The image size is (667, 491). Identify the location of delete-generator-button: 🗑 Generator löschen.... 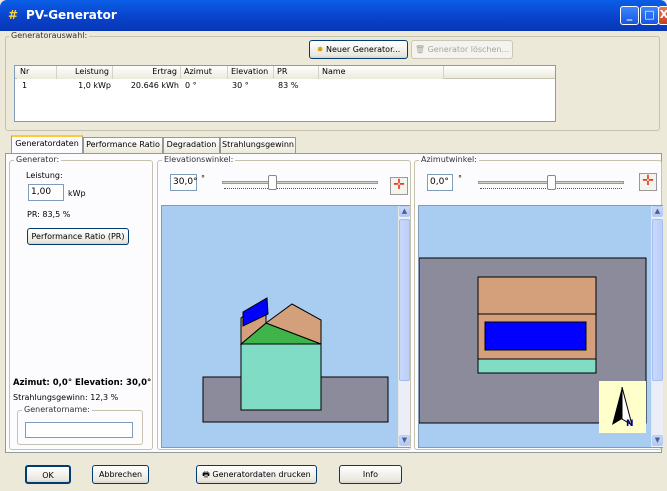
(462, 49).